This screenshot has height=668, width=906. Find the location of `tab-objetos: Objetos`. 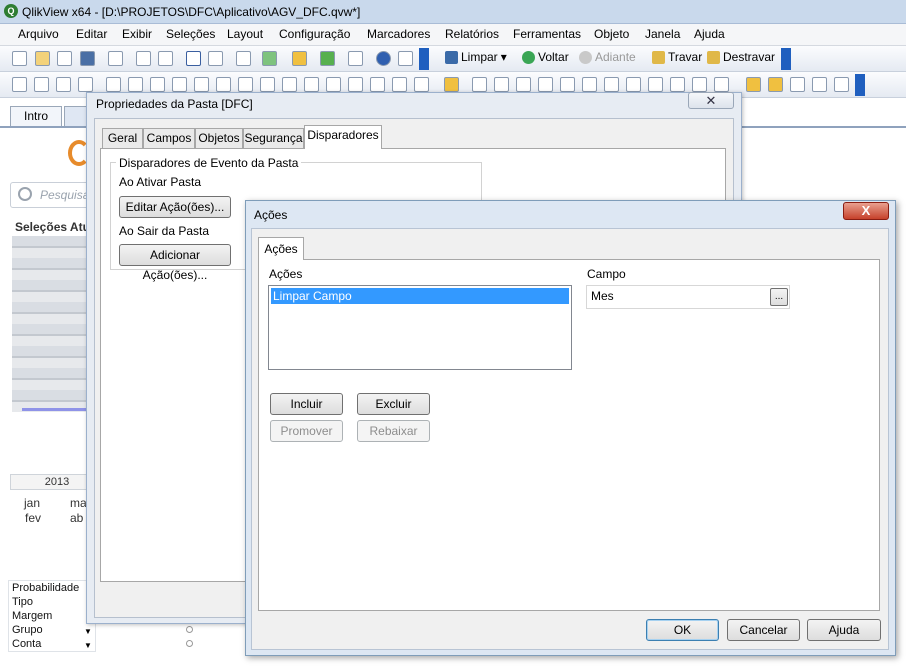

tab-objetos: Objetos is located at coordinates (219, 138).